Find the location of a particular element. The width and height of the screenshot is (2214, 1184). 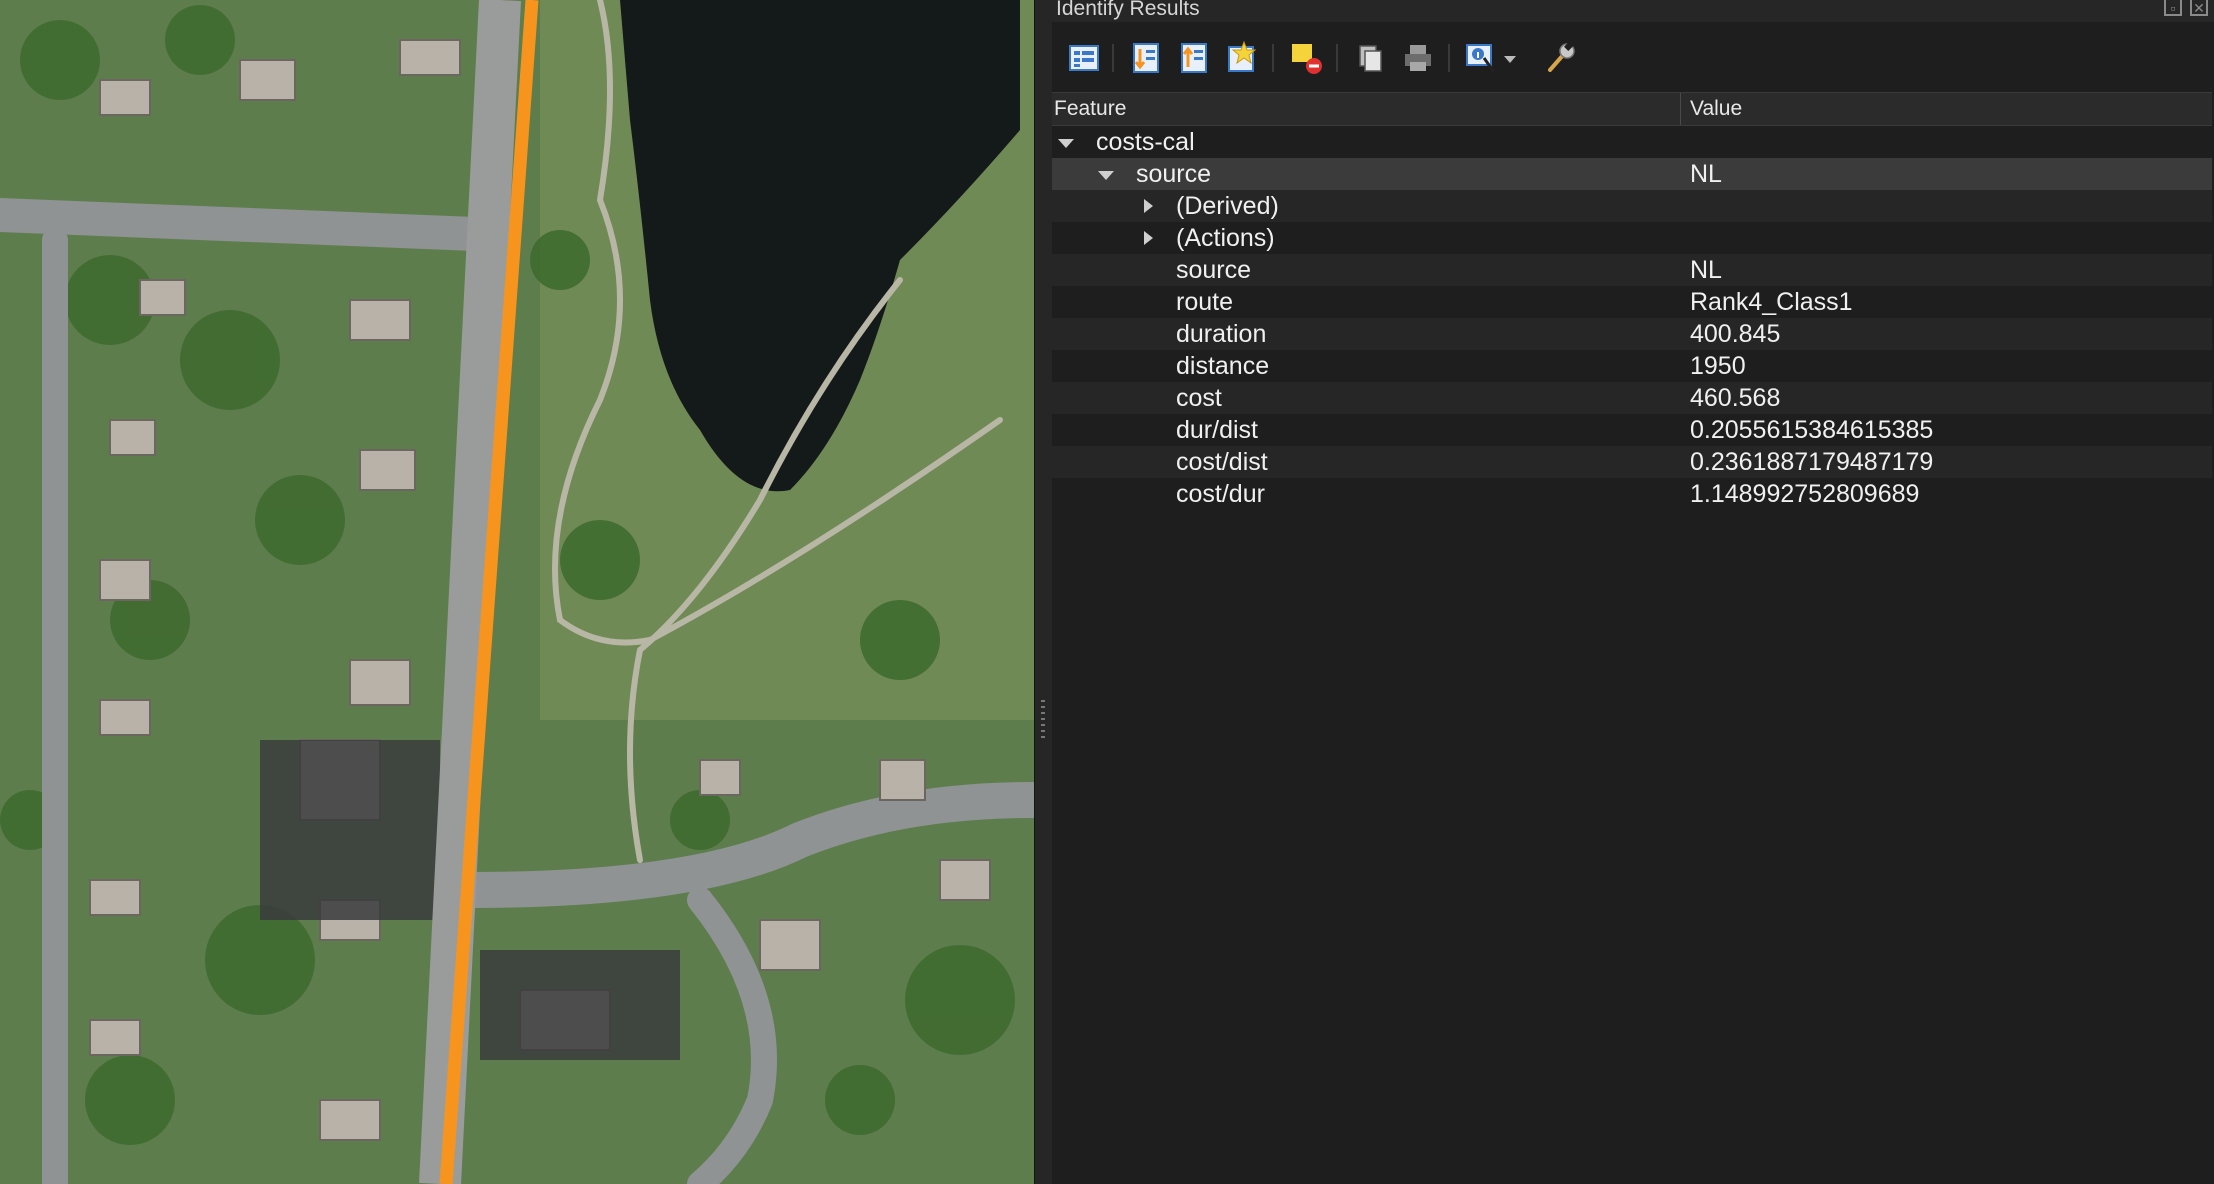

highlight-features-icon is located at coordinates (1242, 58).